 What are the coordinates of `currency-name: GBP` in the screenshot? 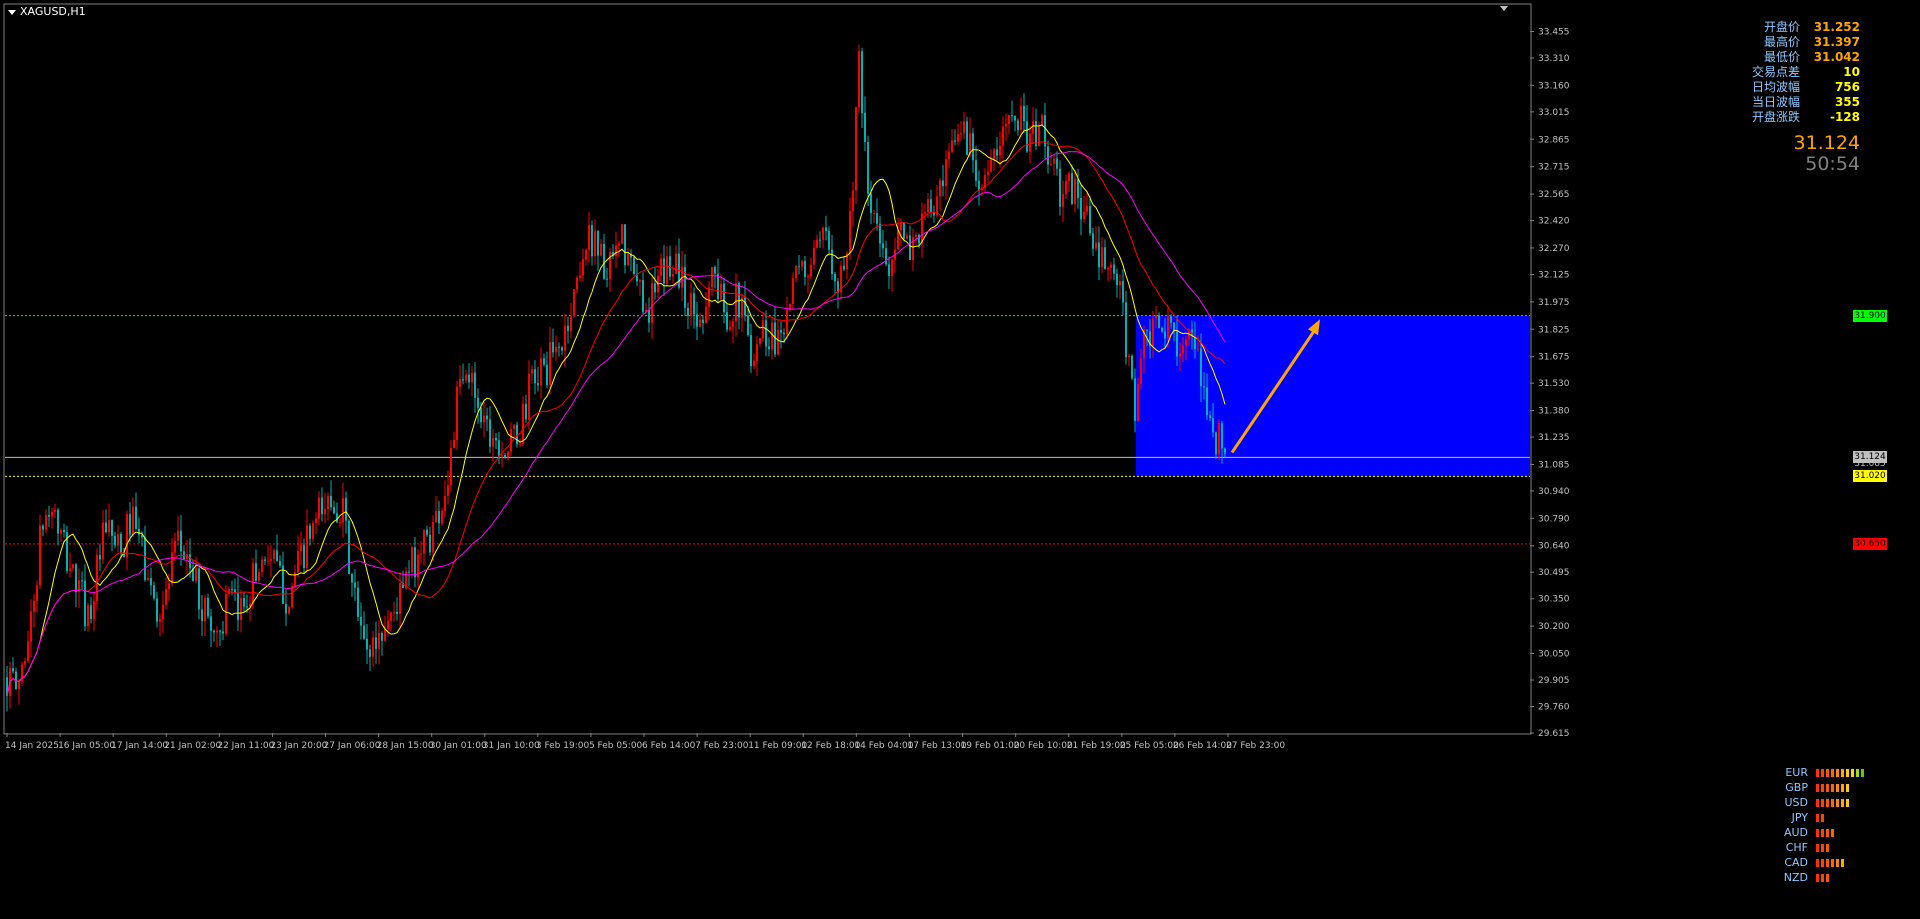 It's located at (1796, 787).